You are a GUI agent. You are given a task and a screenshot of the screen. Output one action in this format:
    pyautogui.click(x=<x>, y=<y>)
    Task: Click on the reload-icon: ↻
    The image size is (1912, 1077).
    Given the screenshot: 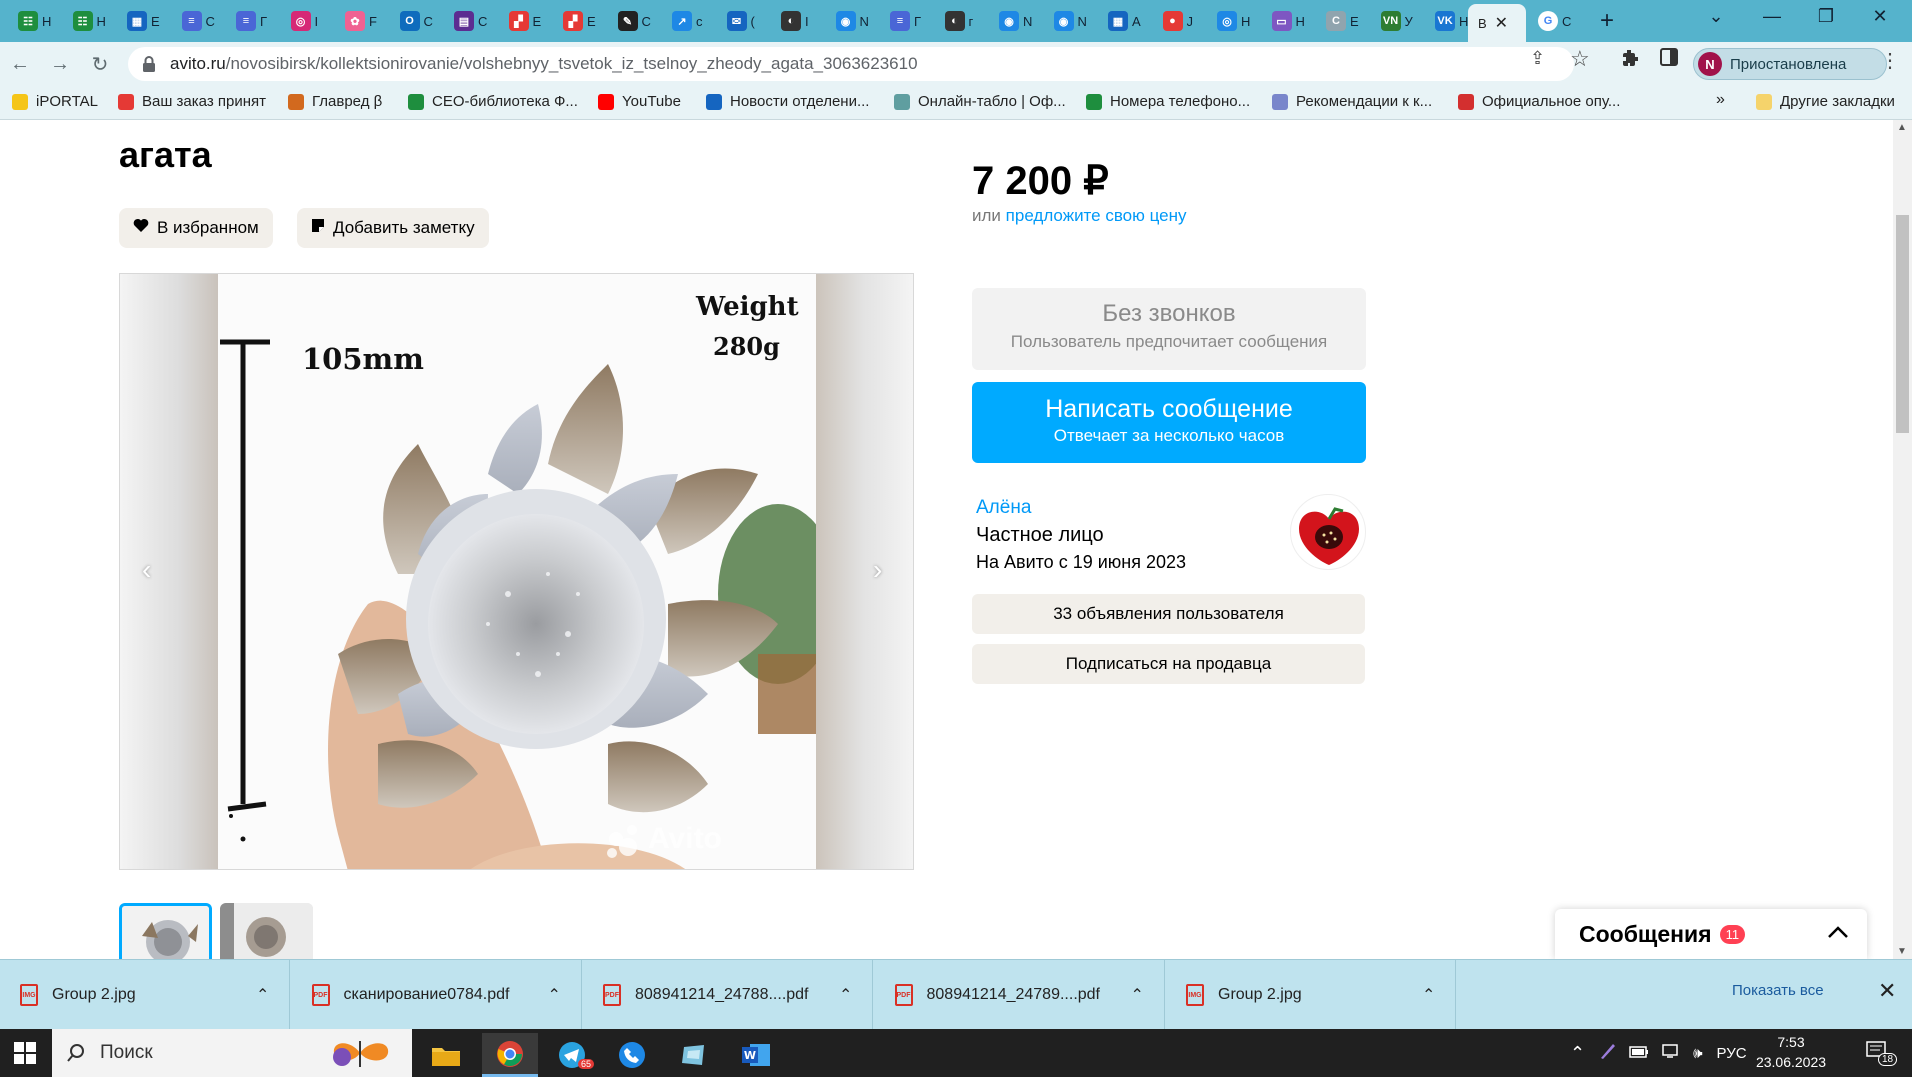 What is the action you would take?
    pyautogui.click(x=100, y=64)
    